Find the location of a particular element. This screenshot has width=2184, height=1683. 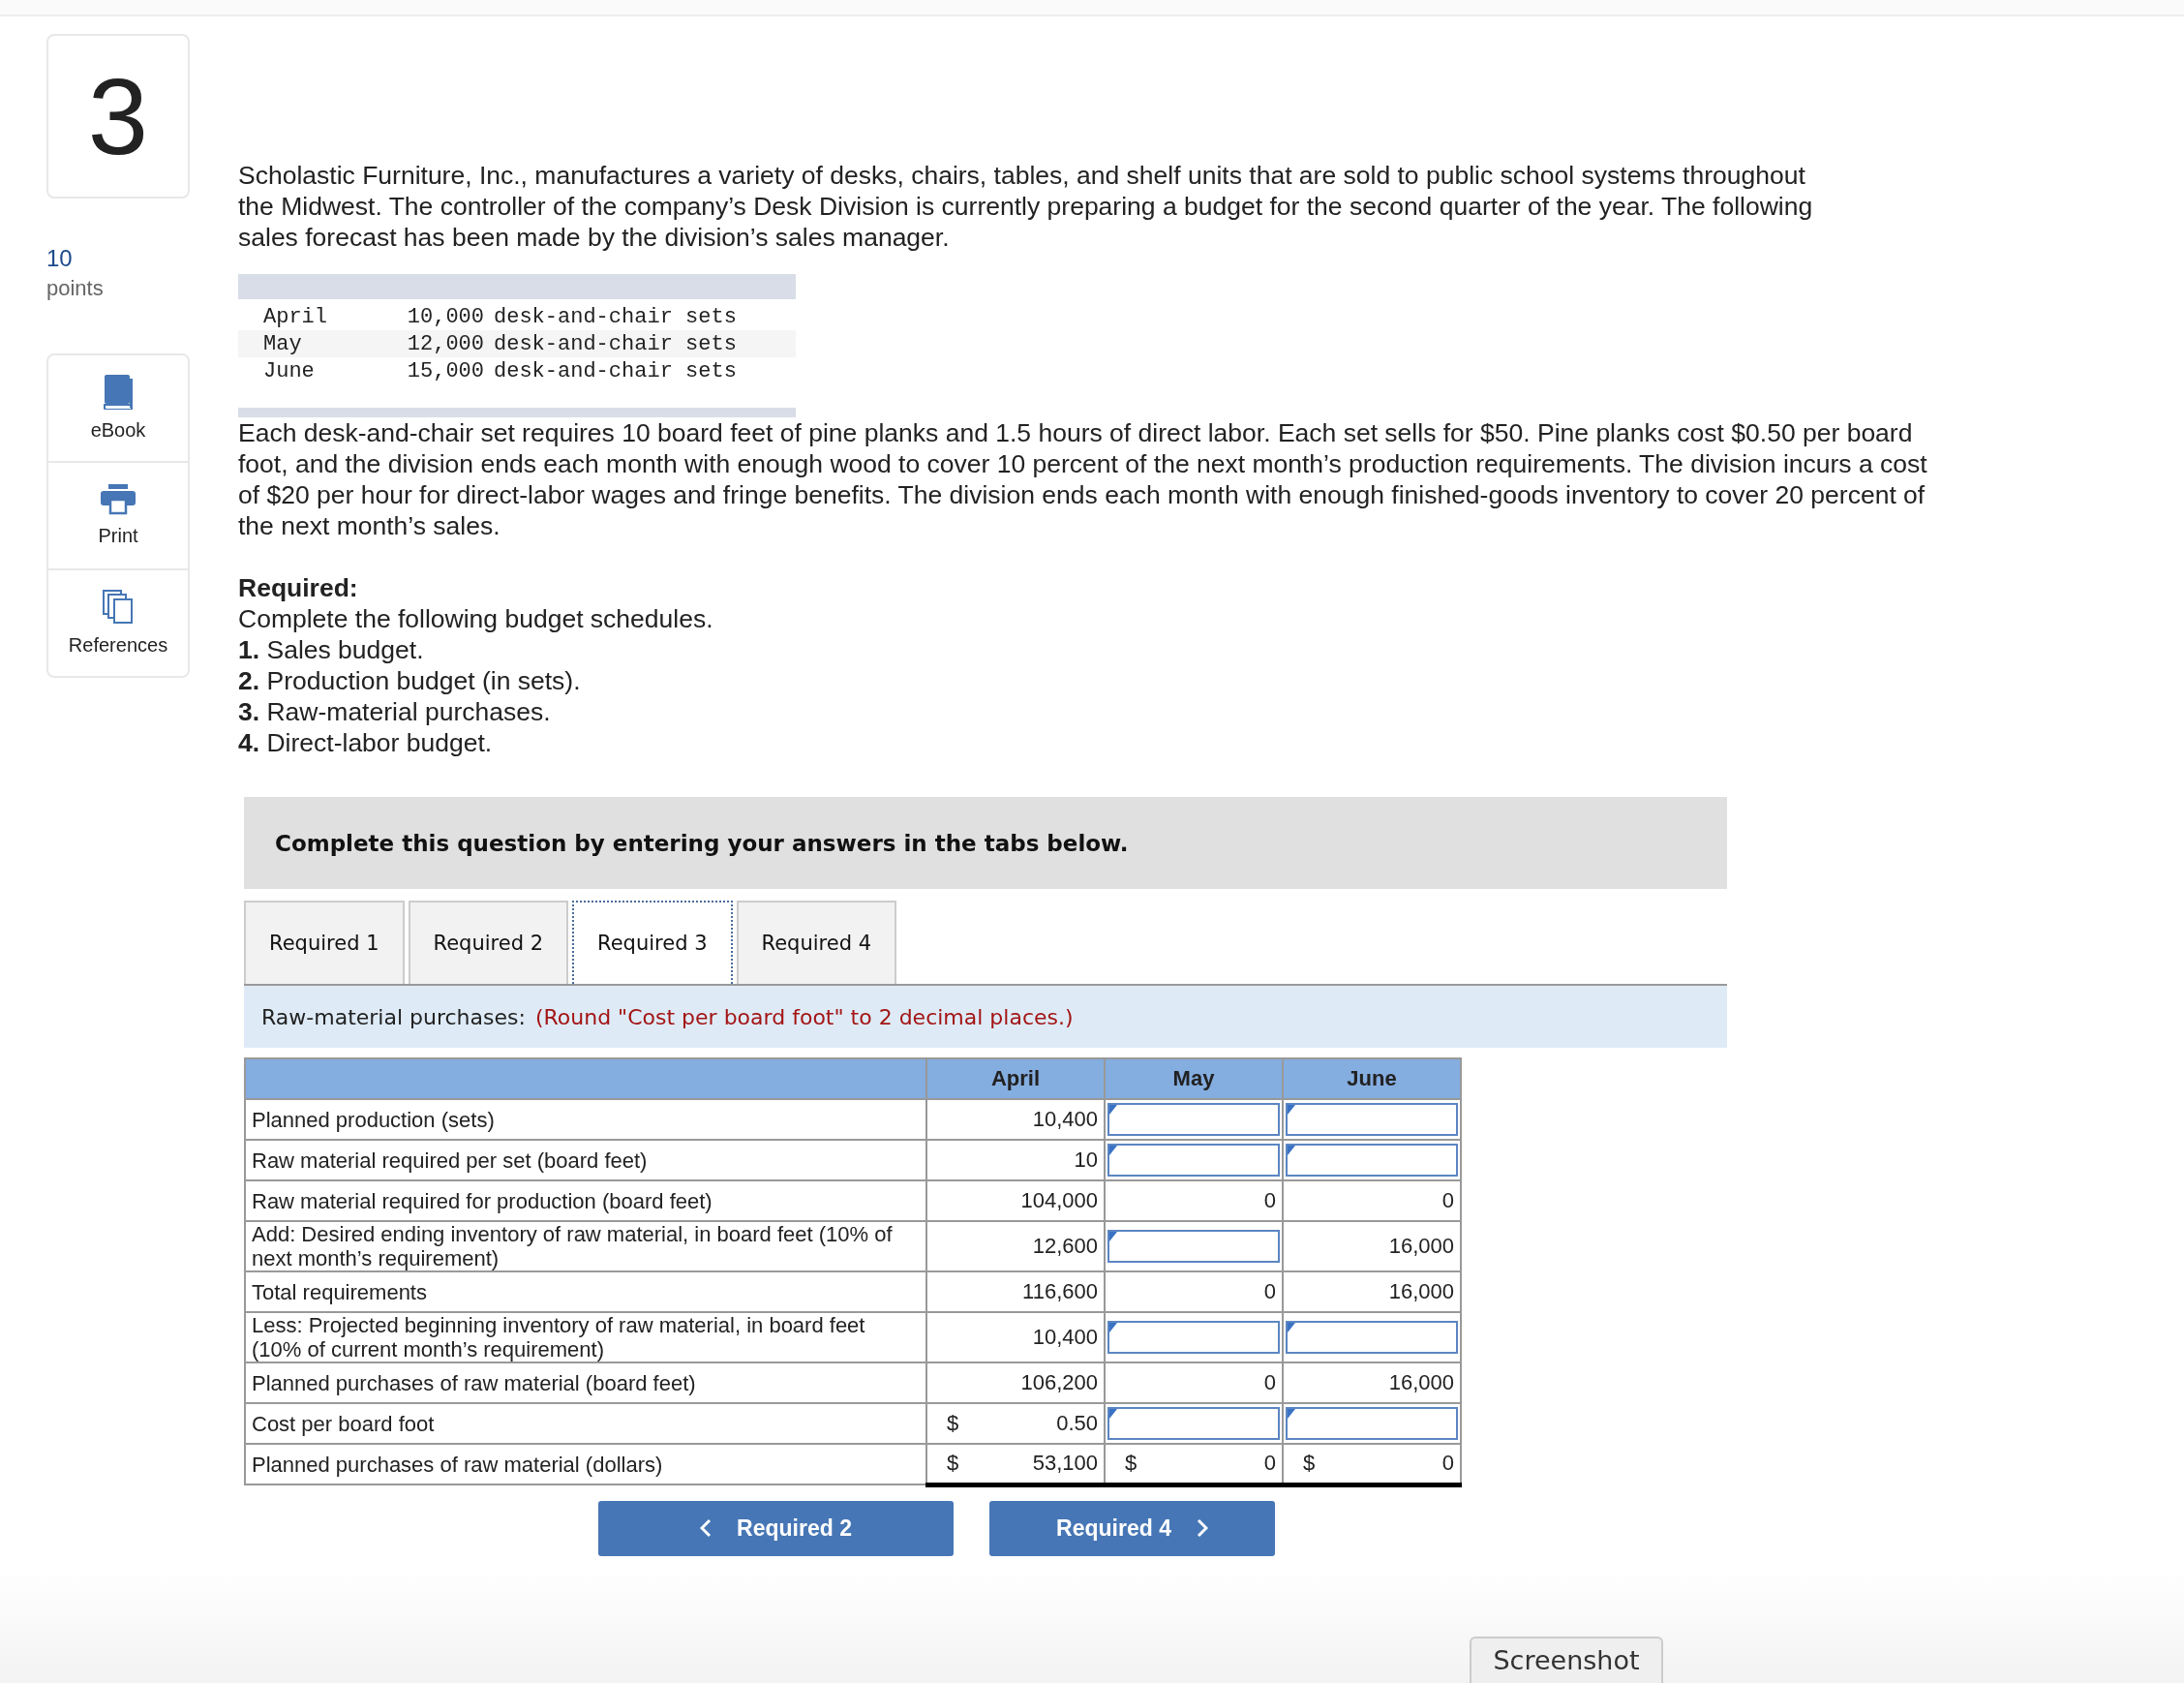

row-label: Planned purchases of raw material (board feet) is located at coordinates (585, 1383).